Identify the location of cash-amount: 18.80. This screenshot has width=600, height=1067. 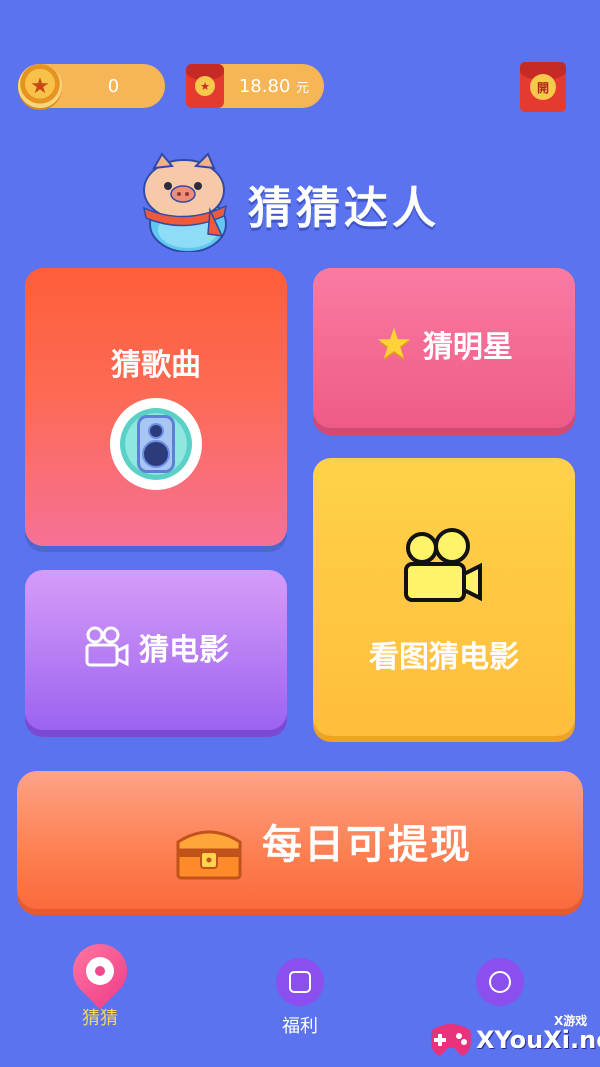
(264, 86).